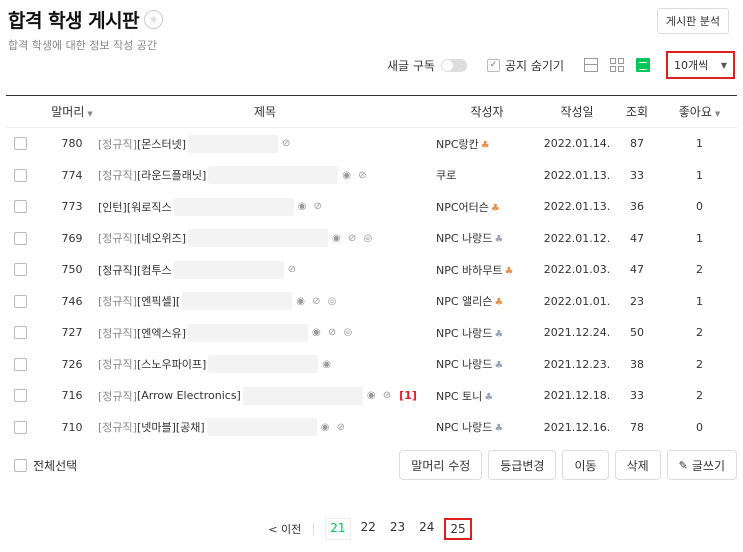 The image size is (743, 552). Describe the element at coordinates (522, 465) in the screenshot. I see `change-grade-button: 등급변경` at that location.